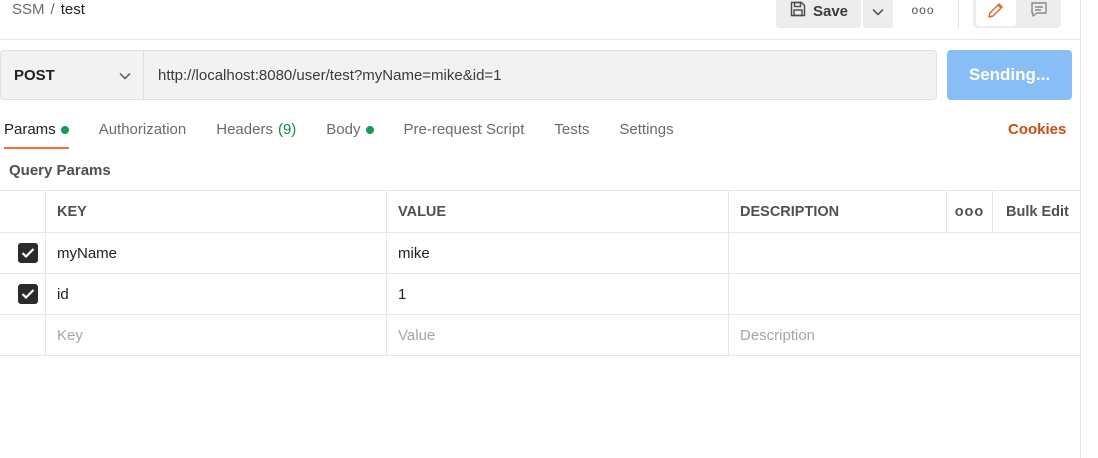 This screenshot has height=458, width=1098. I want to click on table-row: id 1, so click(540, 294).